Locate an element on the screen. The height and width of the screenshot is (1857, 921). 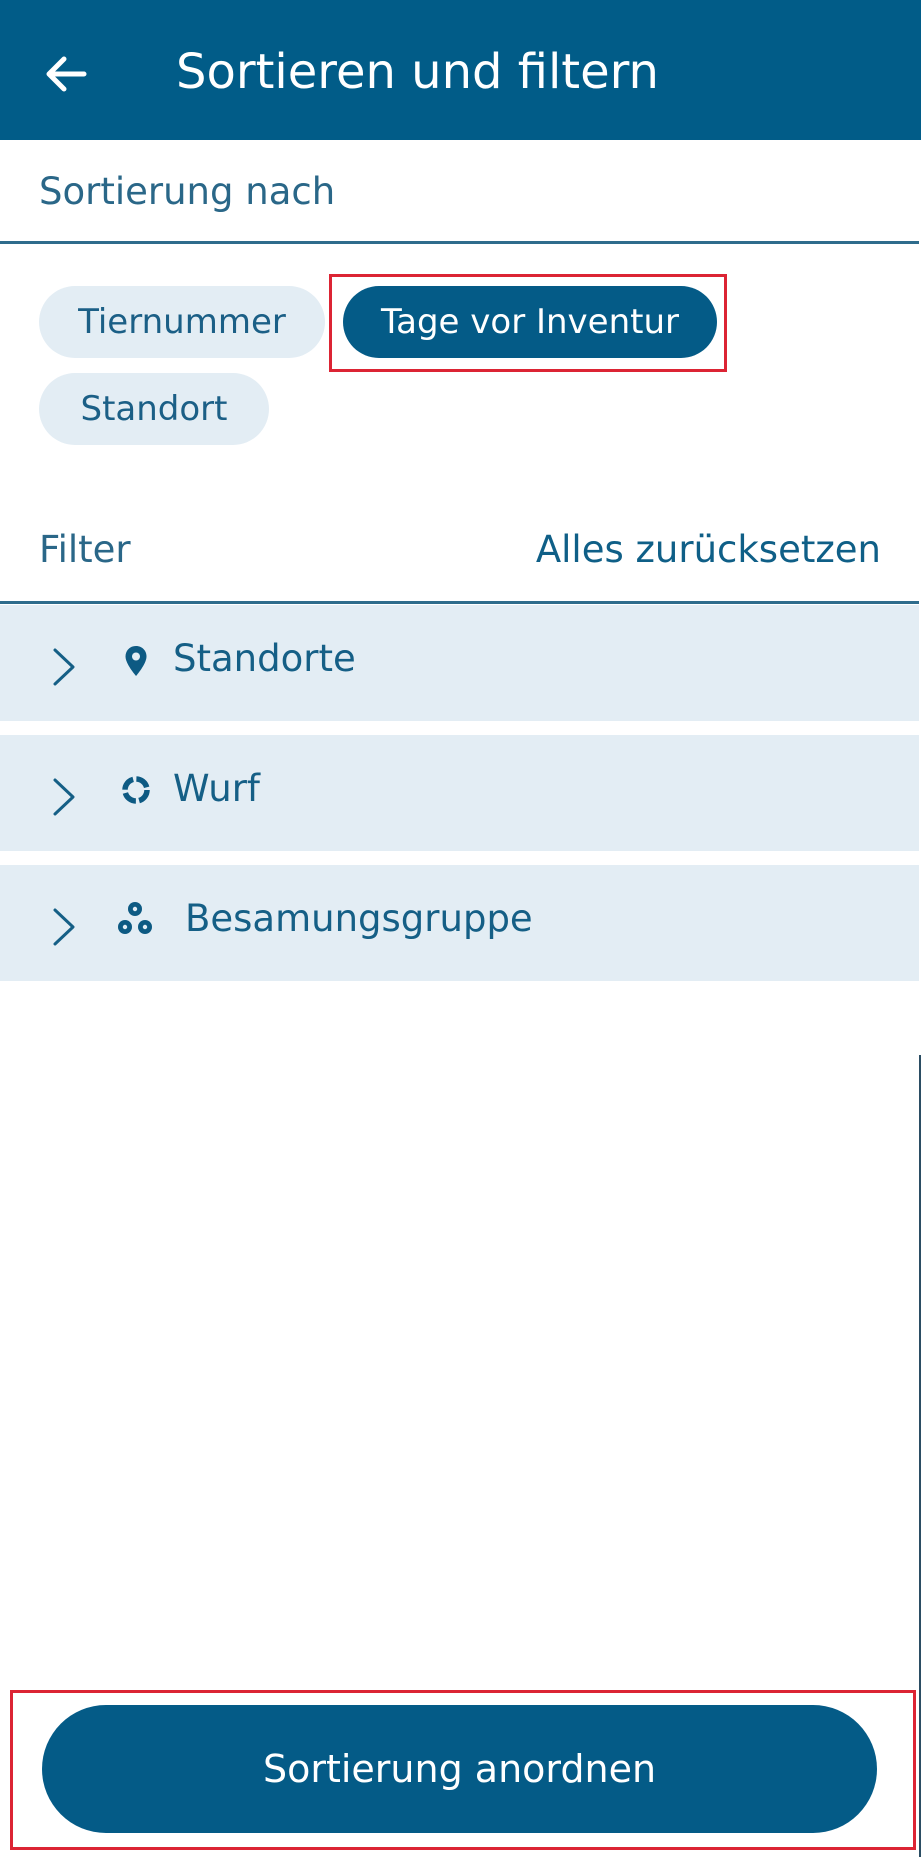
back-button is located at coordinates (66, 74).